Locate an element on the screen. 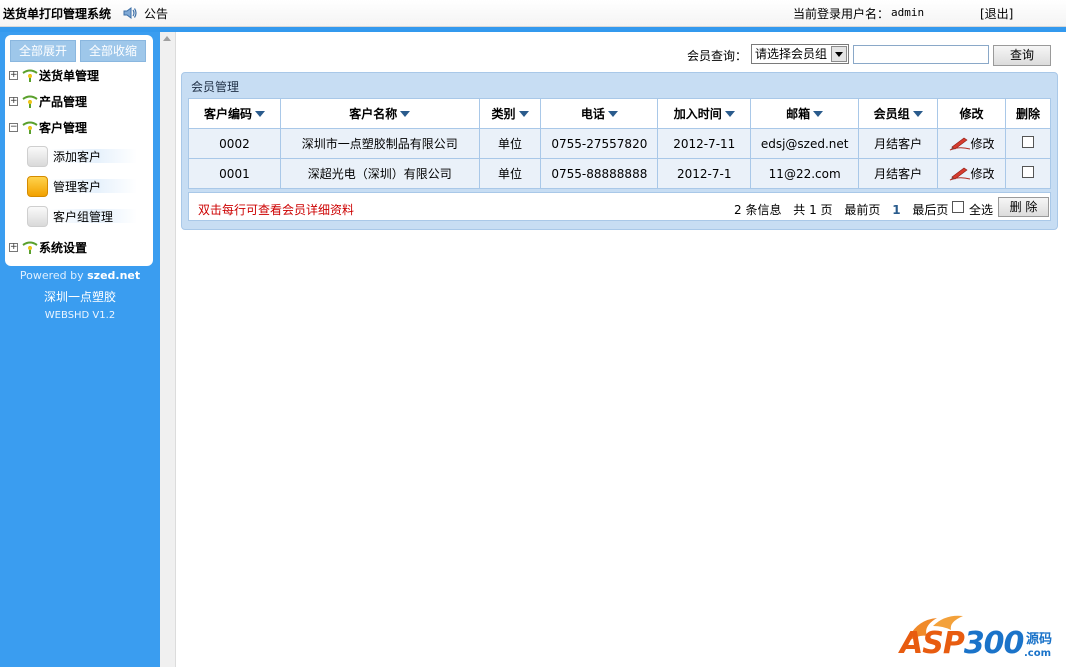 Image resolution: width=1066 pixels, height=667 pixels. sidebar-item-add-customer: 添加客户 is located at coordinates (87, 156).